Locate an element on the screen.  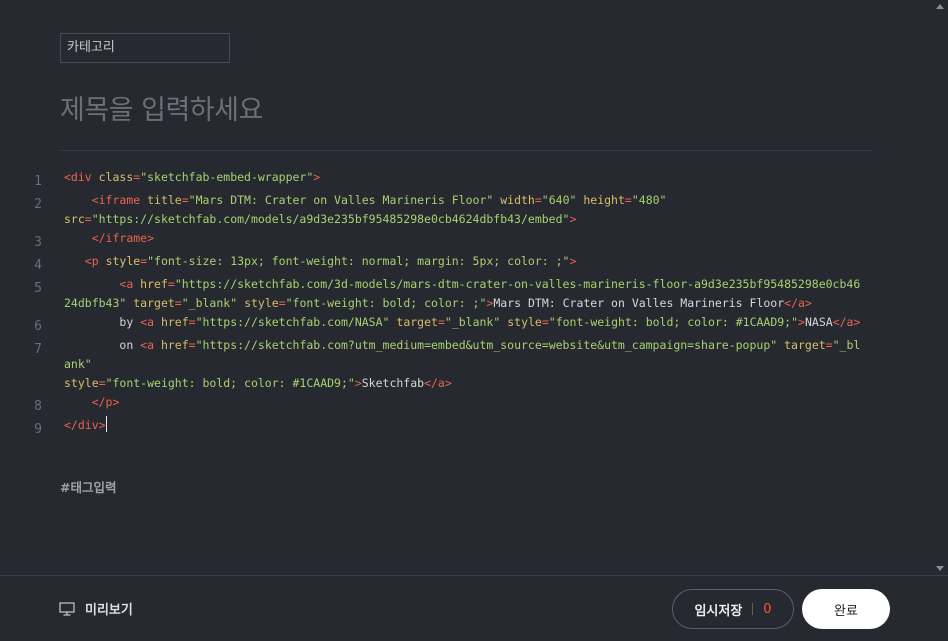
line-number: 1 is located at coordinates (38, 181).